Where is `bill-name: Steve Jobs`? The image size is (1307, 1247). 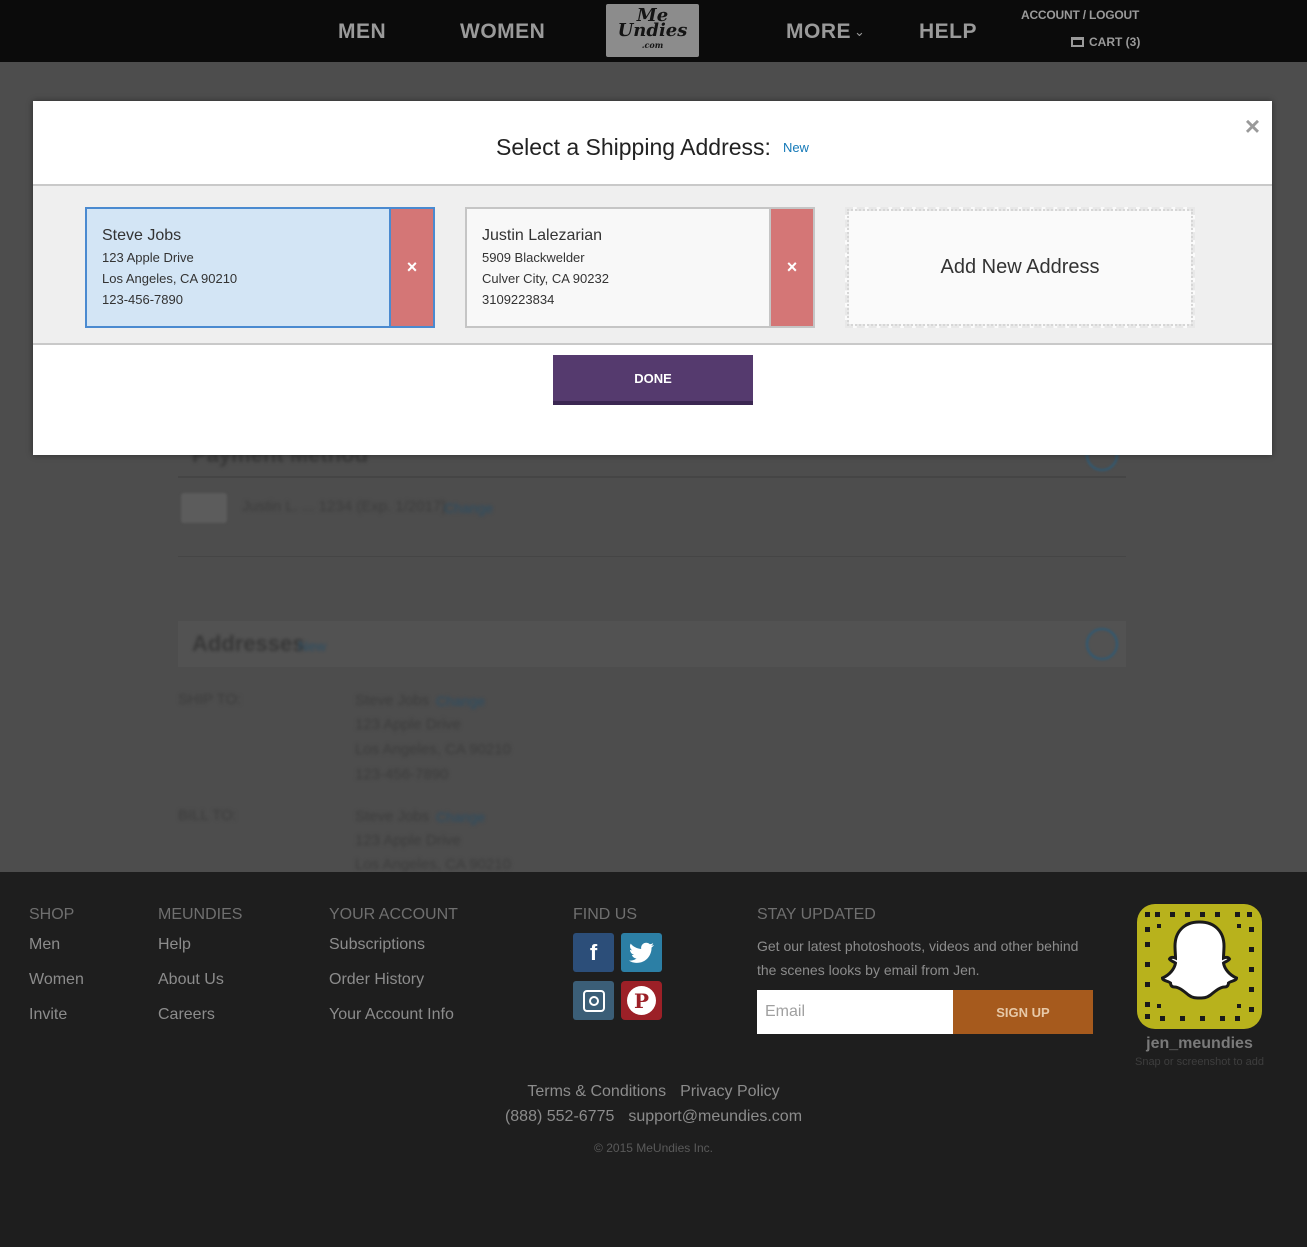
bill-name: Steve Jobs is located at coordinates (392, 816).